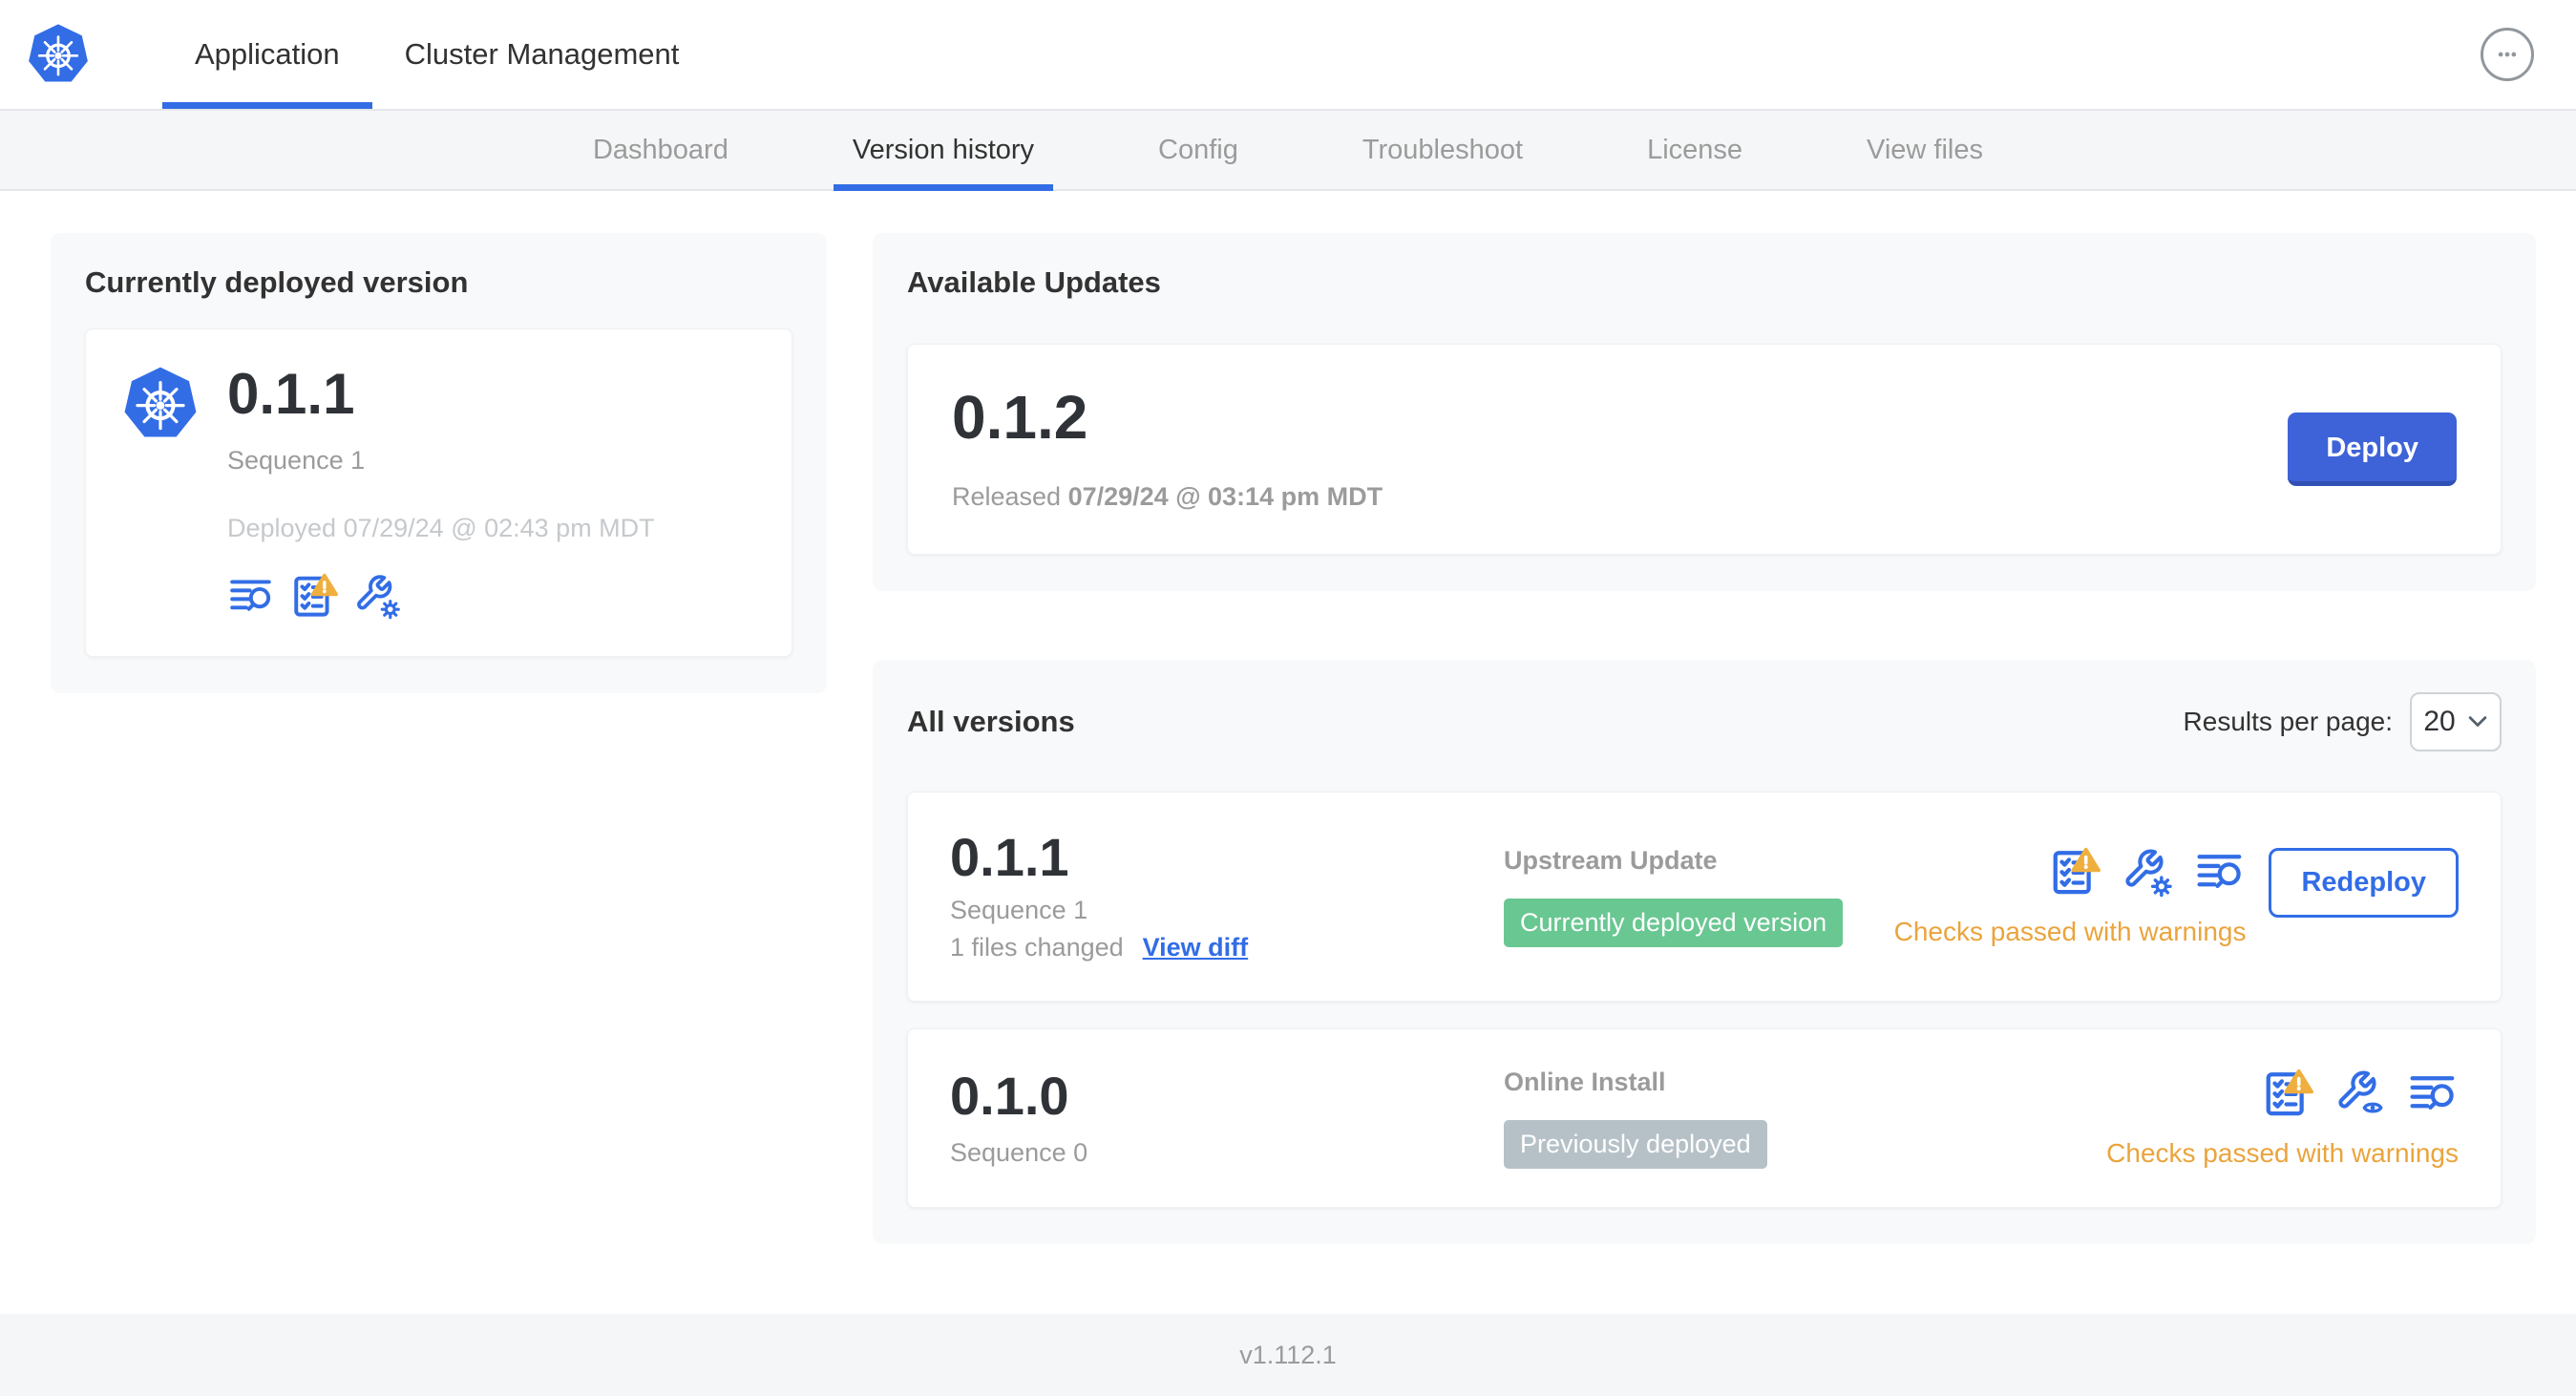  I want to click on deploy-button: Deploy, so click(2372, 449).